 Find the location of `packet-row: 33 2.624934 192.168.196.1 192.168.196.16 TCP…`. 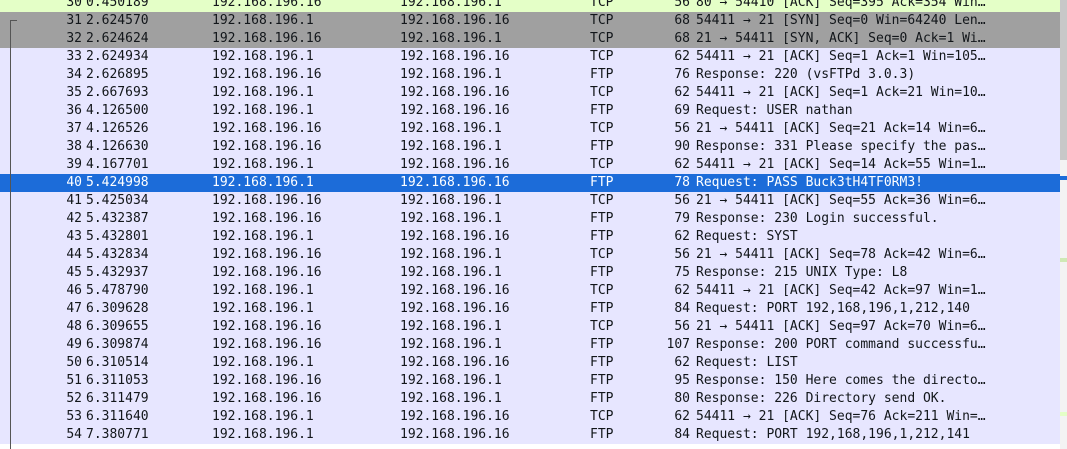

packet-row: 33 2.624934 192.168.196.1 192.168.196.16 TCP… is located at coordinates (530, 57).